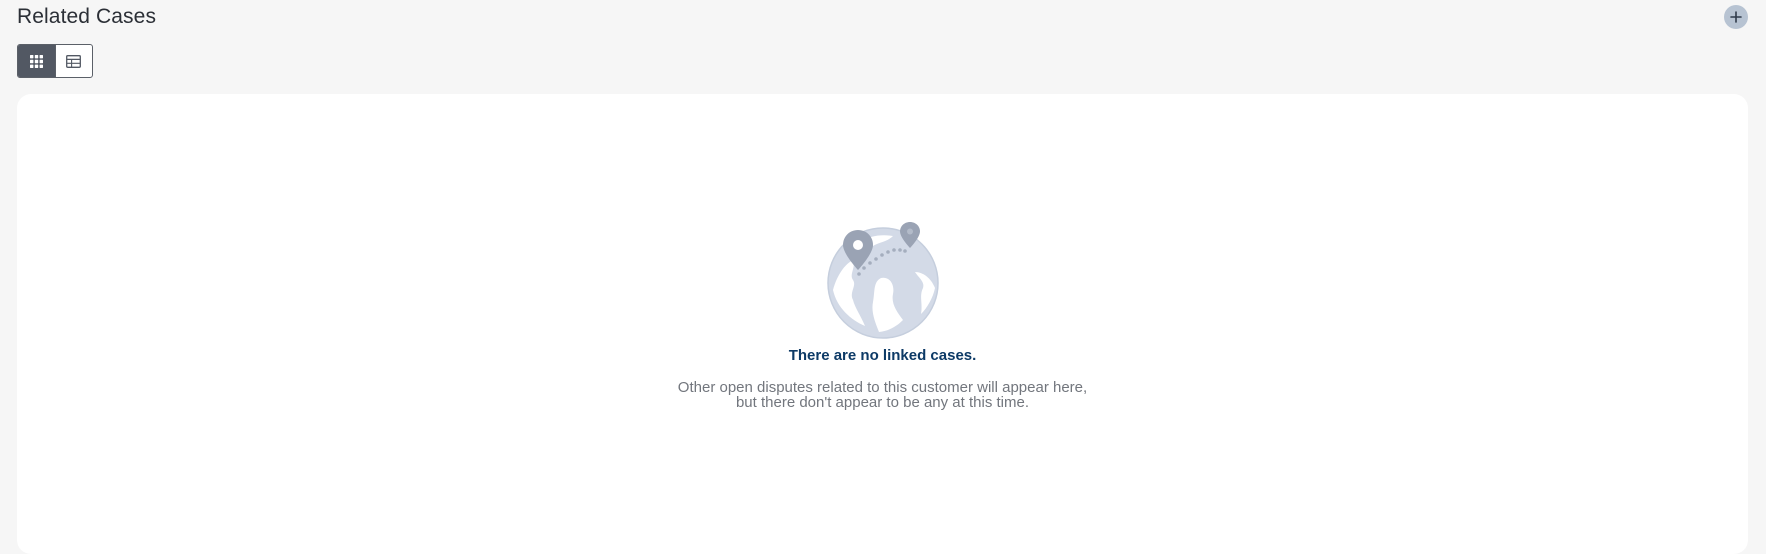  I want to click on grid-view-button, so click(36, 61).